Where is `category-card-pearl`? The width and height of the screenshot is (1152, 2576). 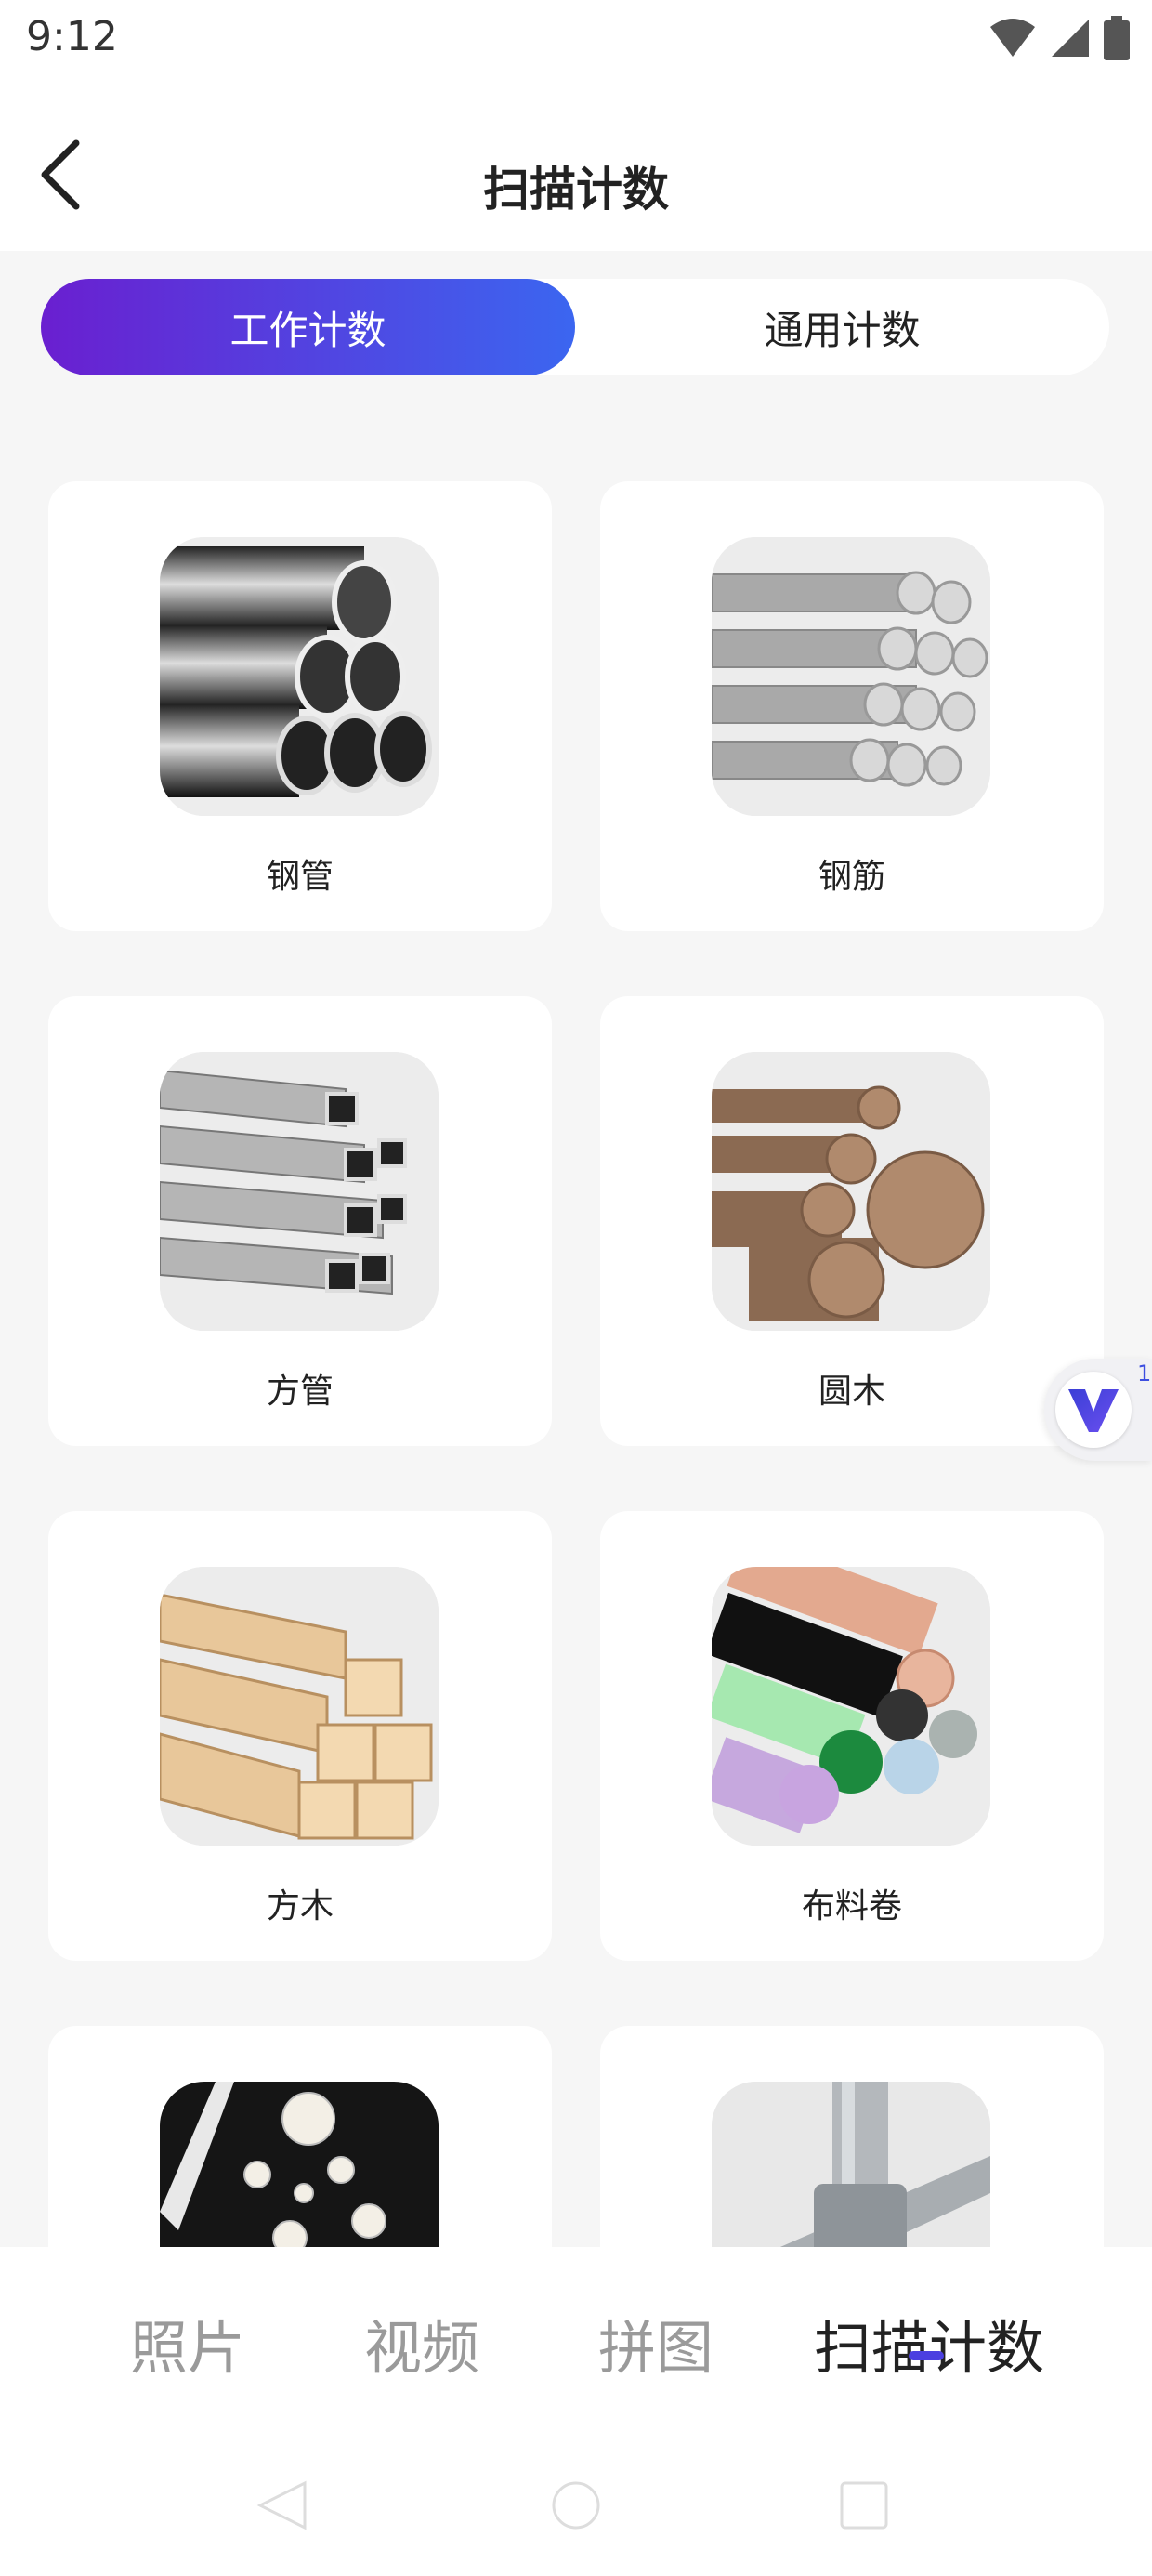
category-card-pearl is located at coordinates (300, 2136).